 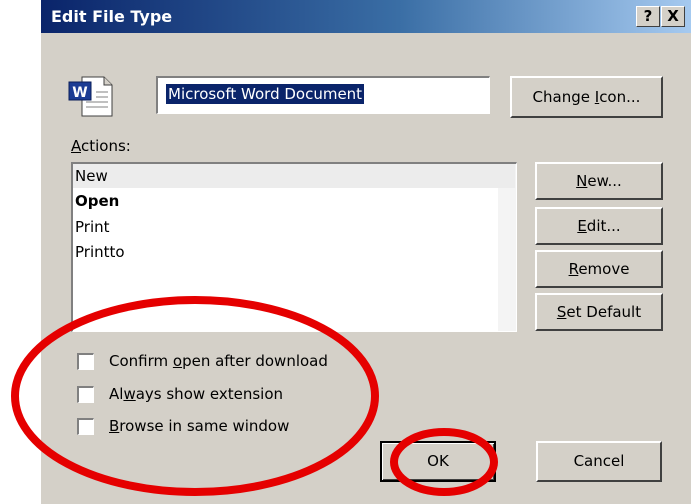 I want to click on svg-text: W, so click(x=79, y=93).